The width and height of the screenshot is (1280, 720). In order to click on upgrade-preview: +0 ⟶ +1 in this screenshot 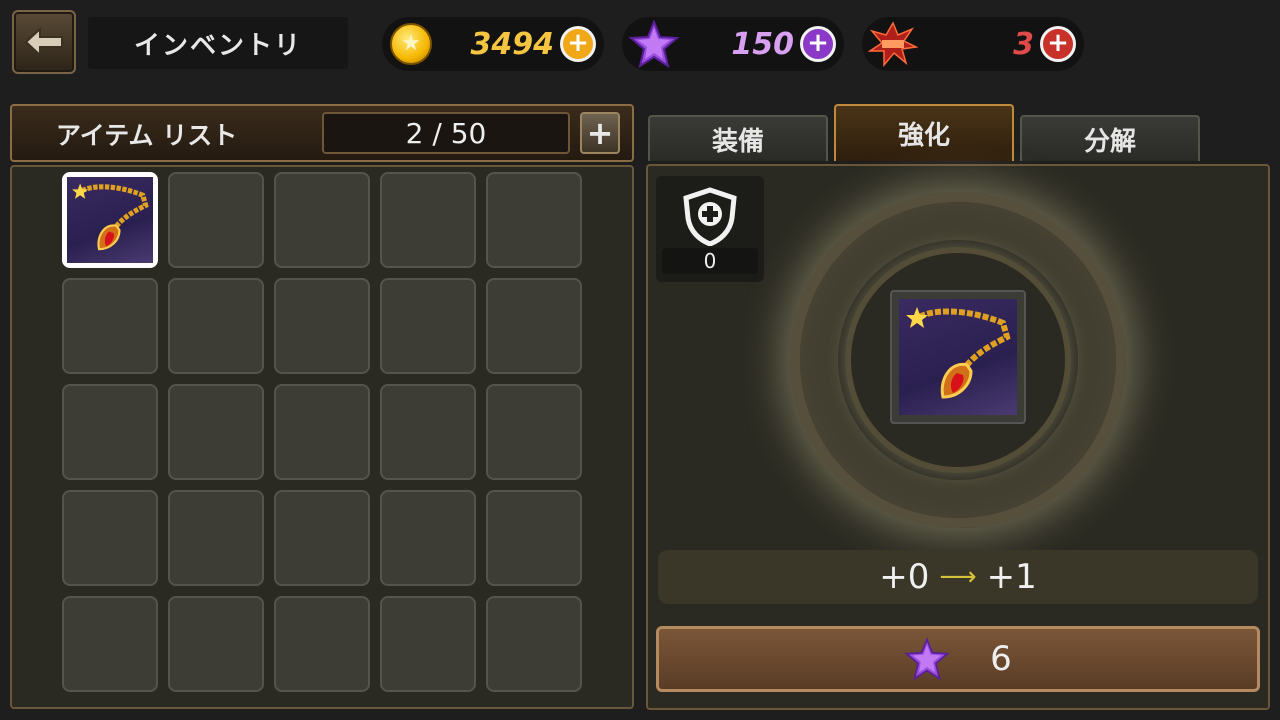, I will do `click(958, 577)`.